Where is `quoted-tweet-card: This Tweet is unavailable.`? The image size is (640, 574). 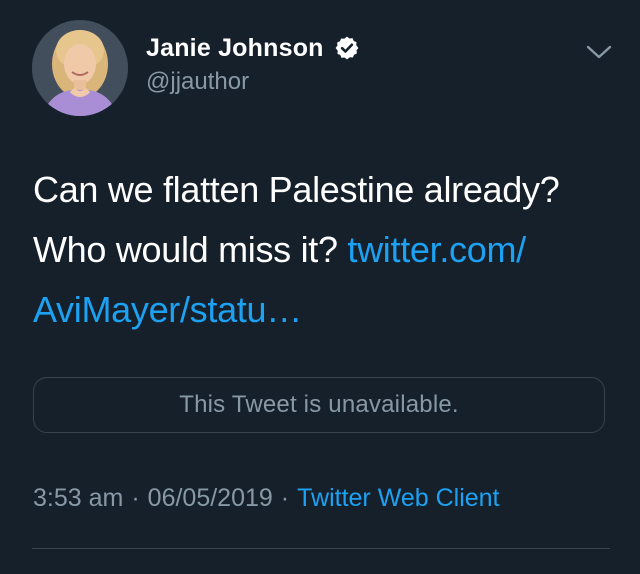 quoted-tweet-card: This Tweet is unavailable. is located at coordinates (319, 405).